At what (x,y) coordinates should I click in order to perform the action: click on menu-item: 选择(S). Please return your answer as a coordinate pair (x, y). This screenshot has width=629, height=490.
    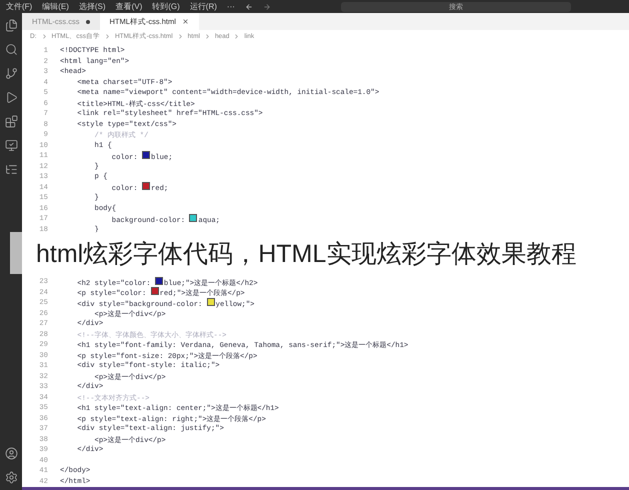
    Looking at the image, I should click on (92, 7).